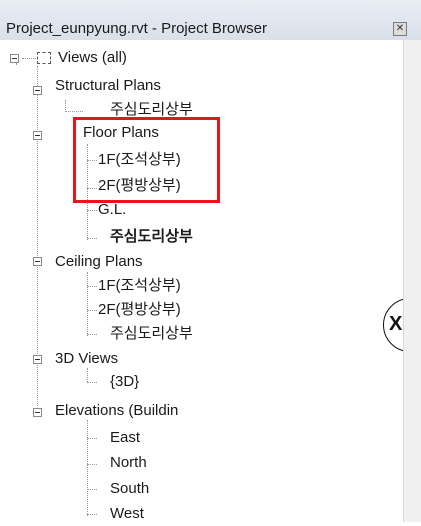  Describe the element at coordinates (129, 489) in the screenshot. I see `tree-item-elevation-south: South` at that location.